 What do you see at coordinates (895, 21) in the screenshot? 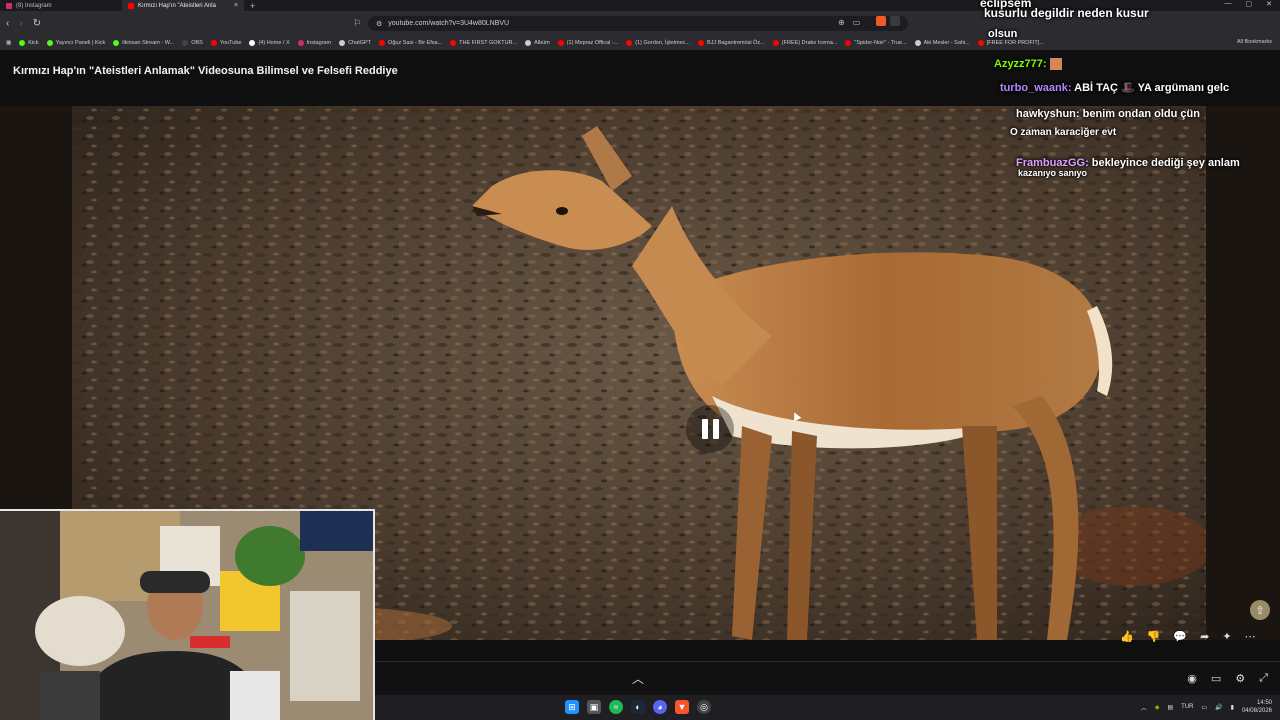
I see `brave-rewards-icon` at bounding box center [895, 21].